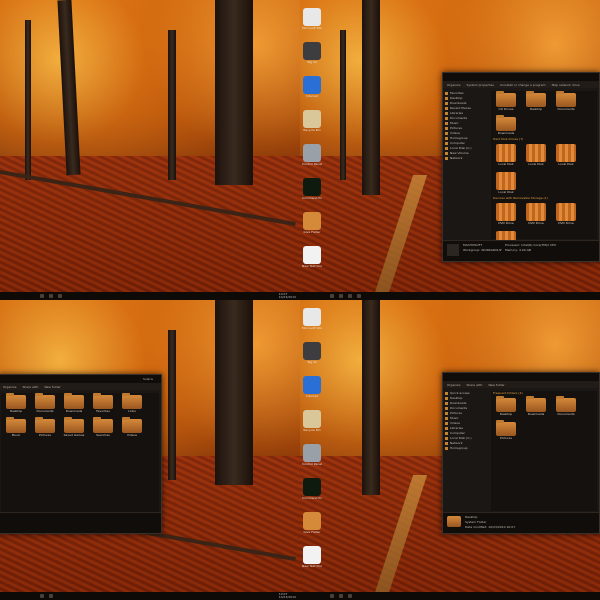  Describe the element at coordinates (103, 411) in the screenshot. I see `folder-label: Favorites` at that location.